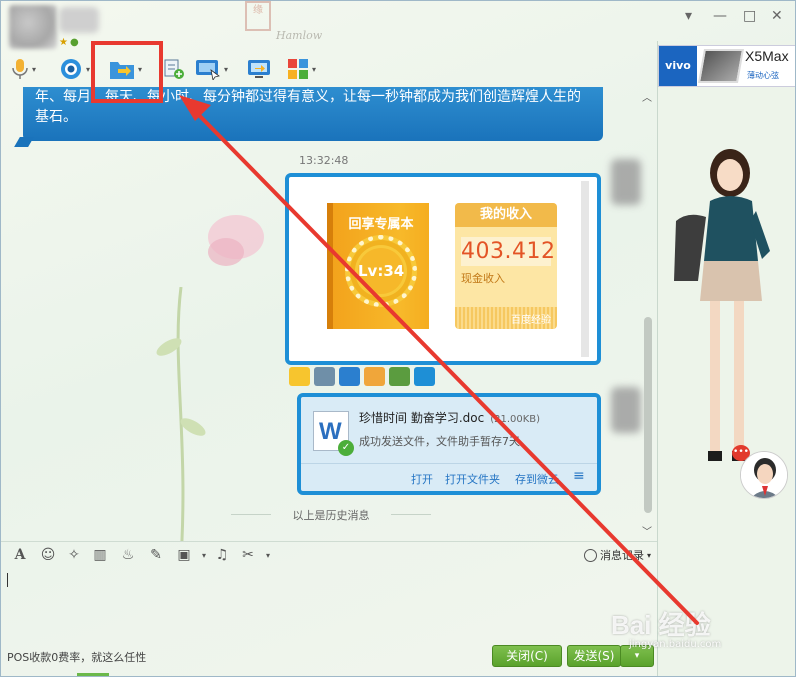 The image size is (796, 677). I want to click on phone-image, so click(721, 66).